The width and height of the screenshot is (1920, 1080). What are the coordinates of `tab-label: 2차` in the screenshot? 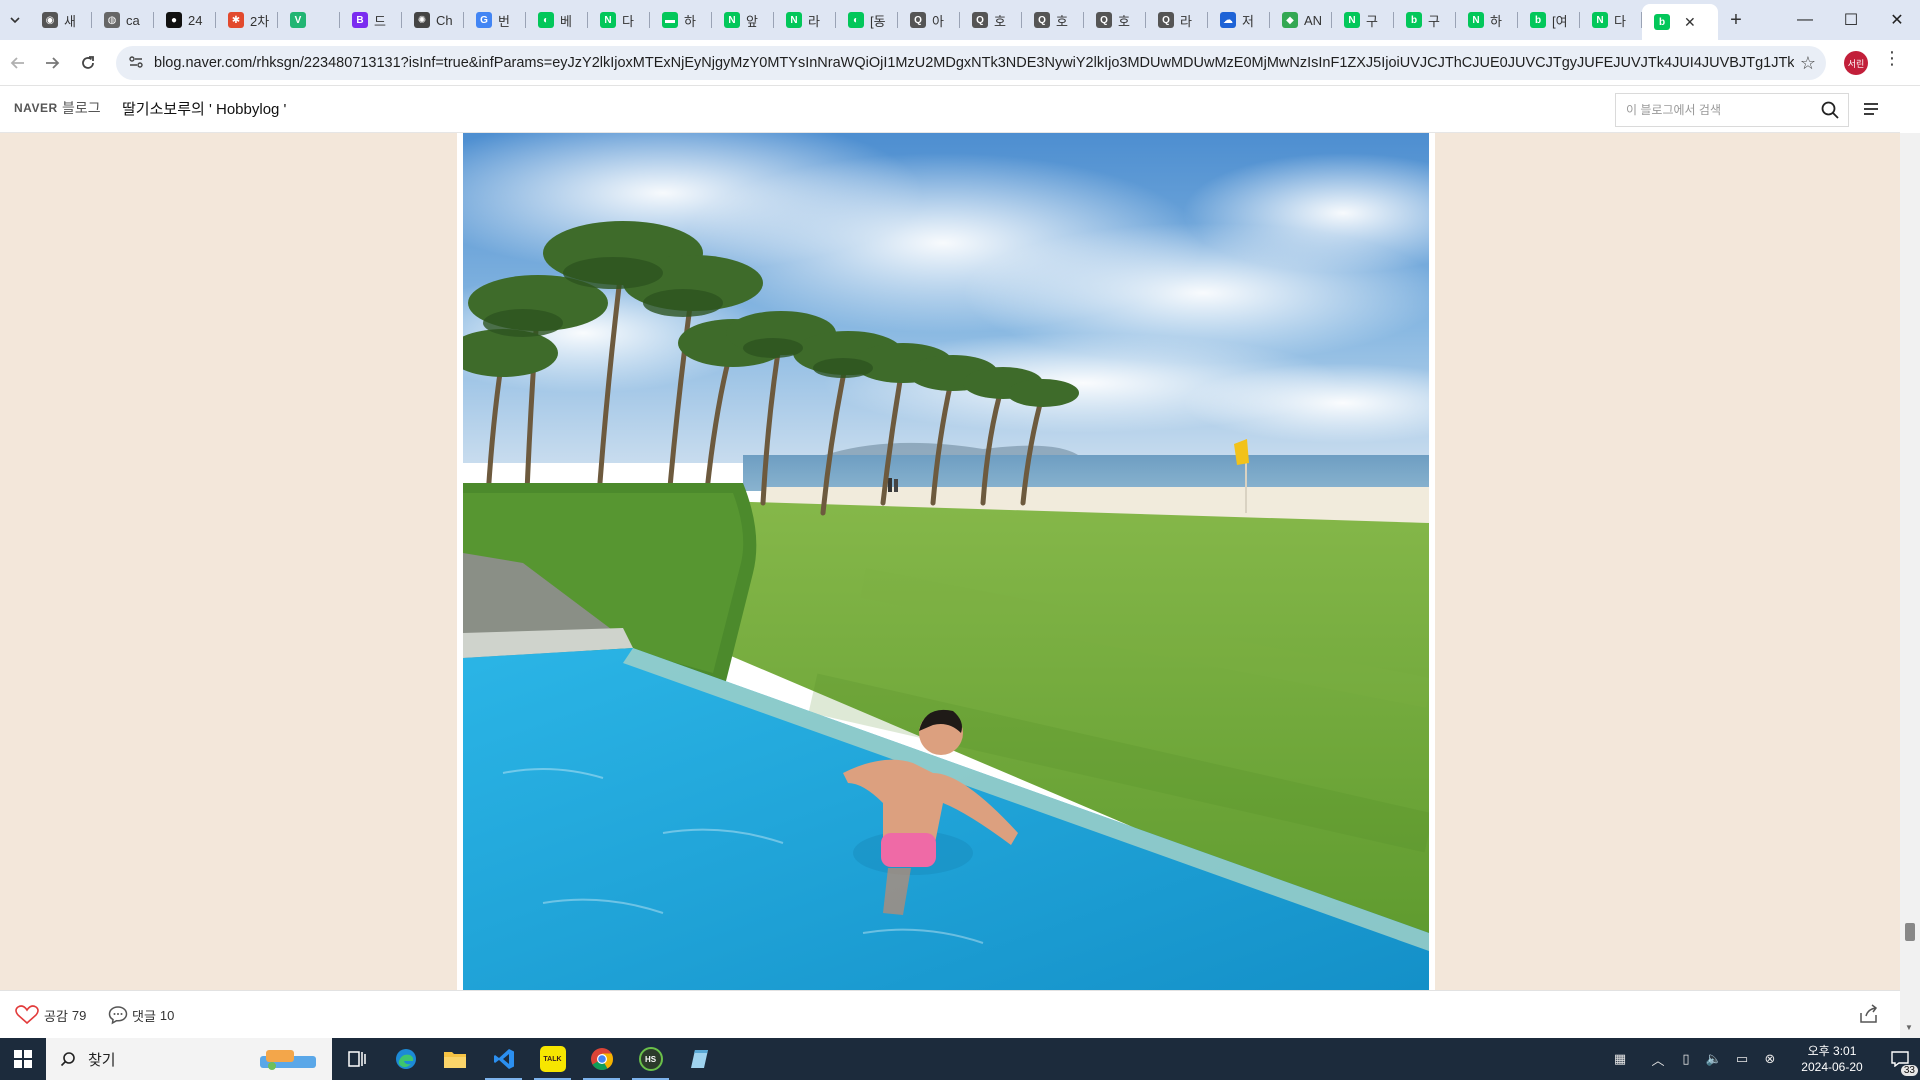 It's located at (260, 21).